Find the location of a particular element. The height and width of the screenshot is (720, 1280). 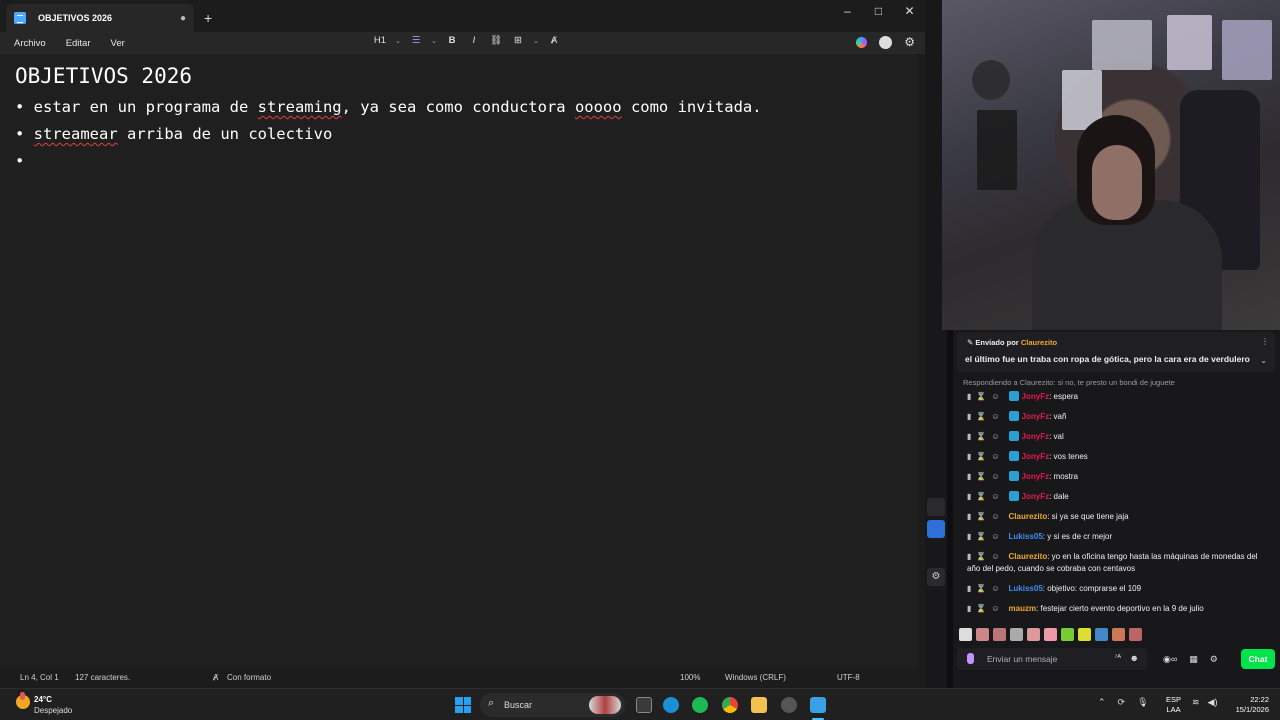

gift-icon: ▦ is located at coordinates (1193, 659).